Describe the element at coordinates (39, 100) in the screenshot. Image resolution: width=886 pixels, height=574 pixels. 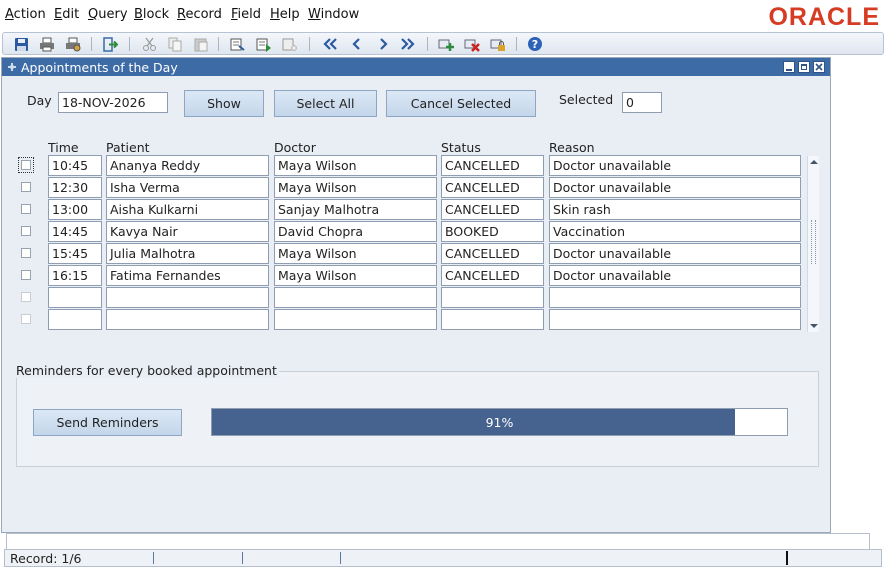
I see `day-label: Day` at that location.